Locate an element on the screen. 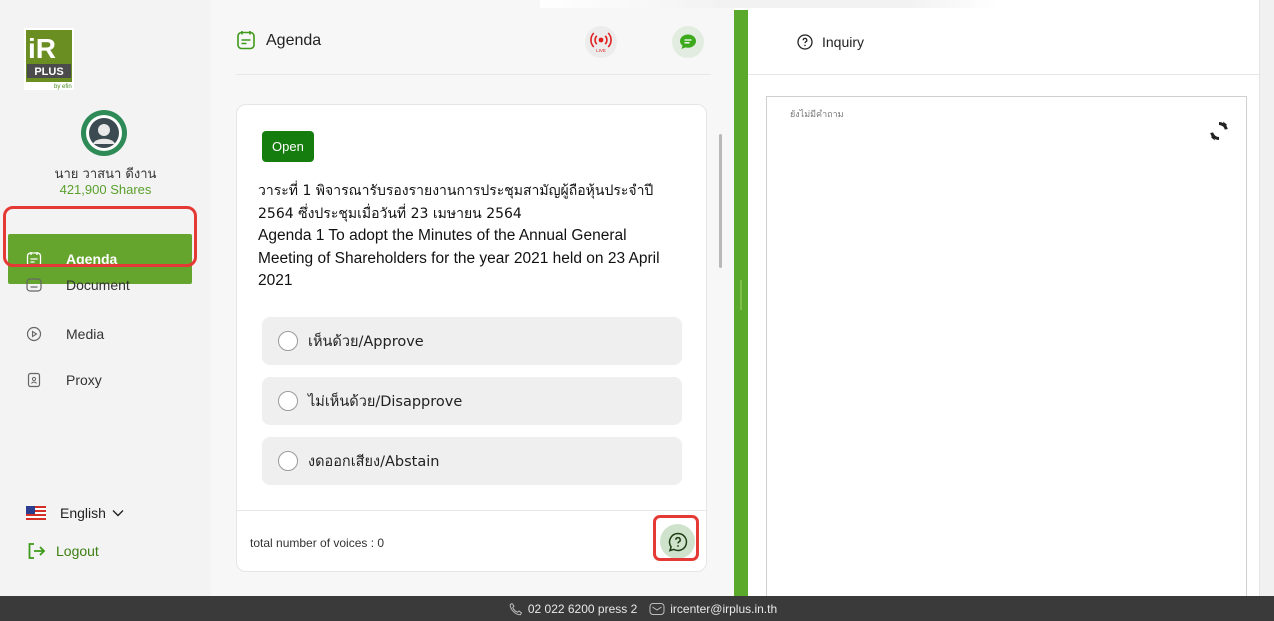 The height and width of the screenshot is (621, 1274). us-flag-icon is located at coordinates (36, 513).